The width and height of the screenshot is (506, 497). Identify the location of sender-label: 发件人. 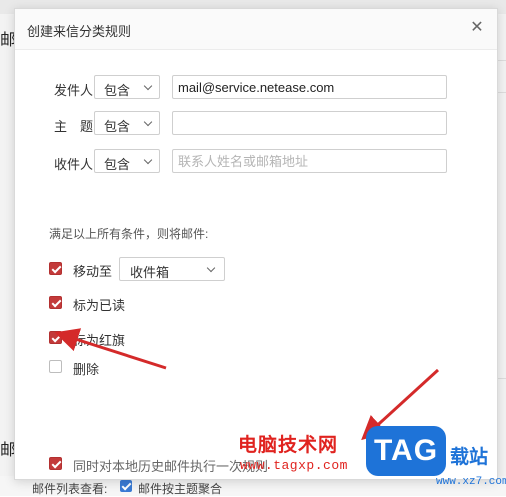
(73, 90).